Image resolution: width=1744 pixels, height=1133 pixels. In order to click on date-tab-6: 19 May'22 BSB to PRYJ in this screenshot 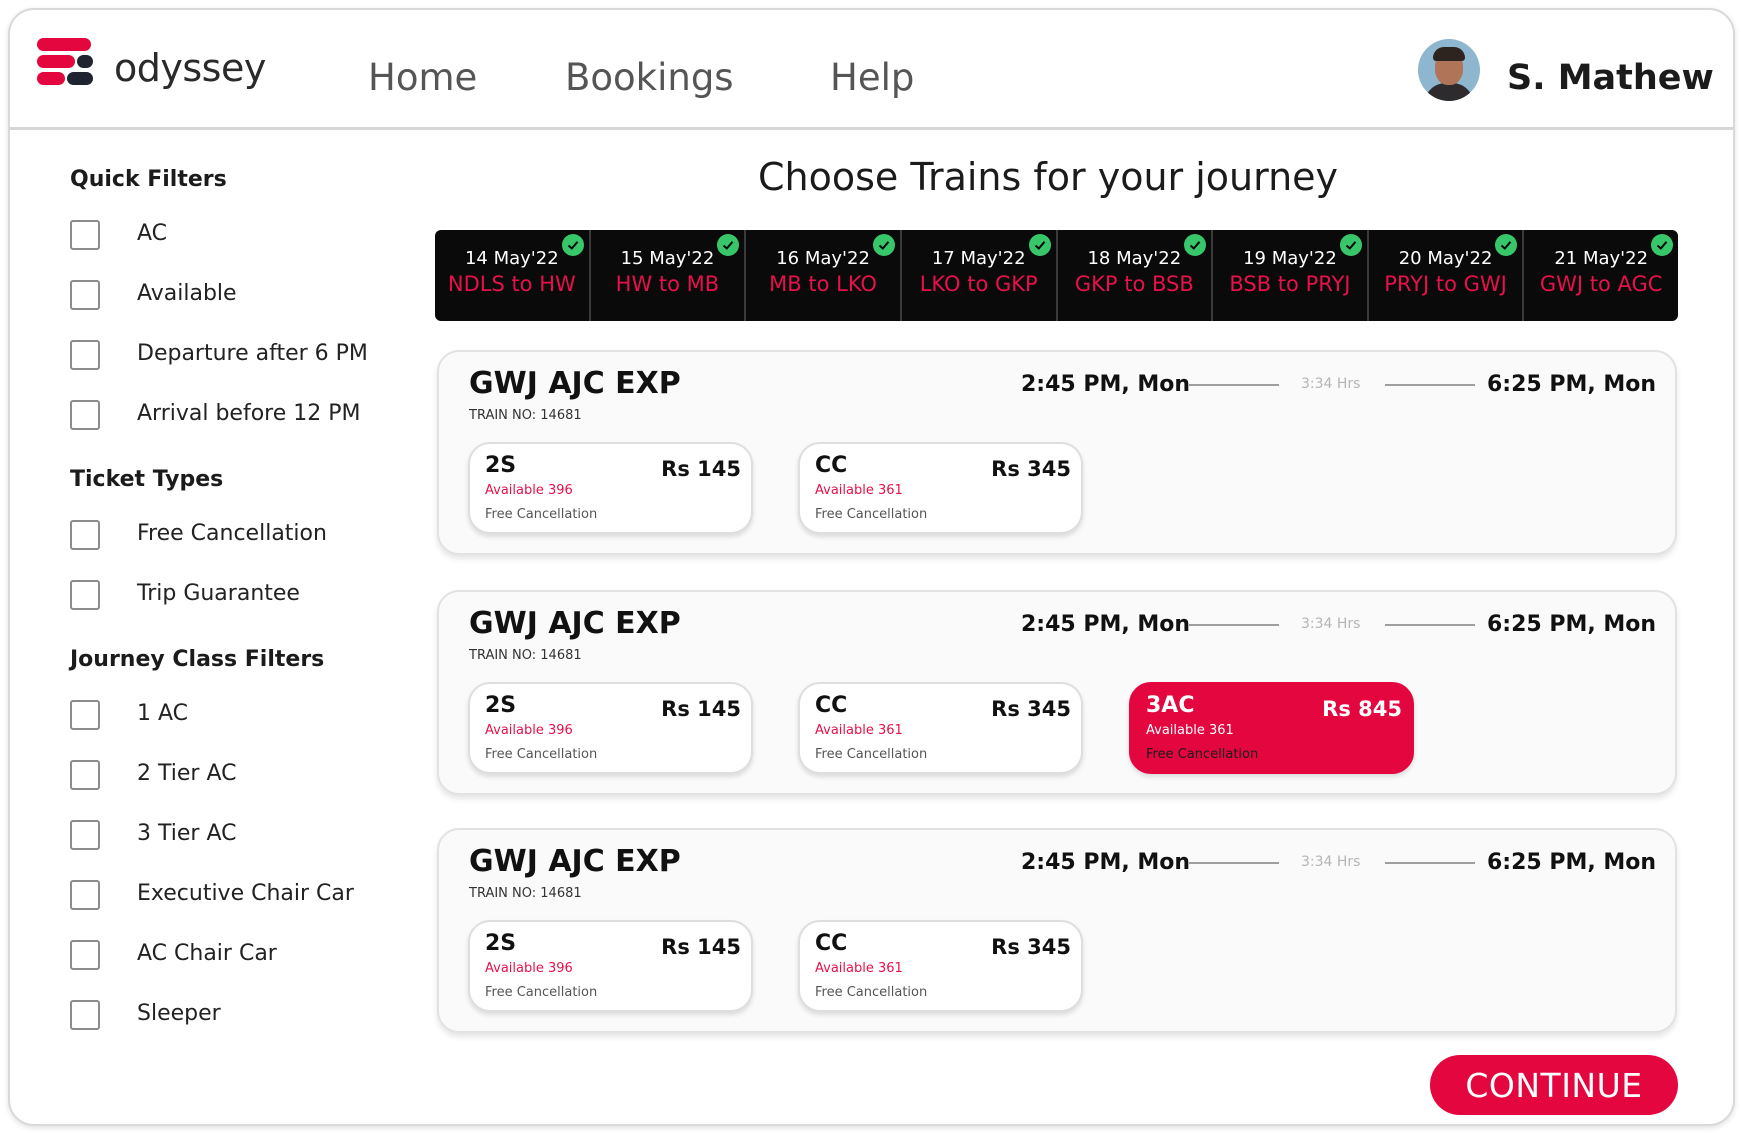, I will do `click(1291, 275)`.